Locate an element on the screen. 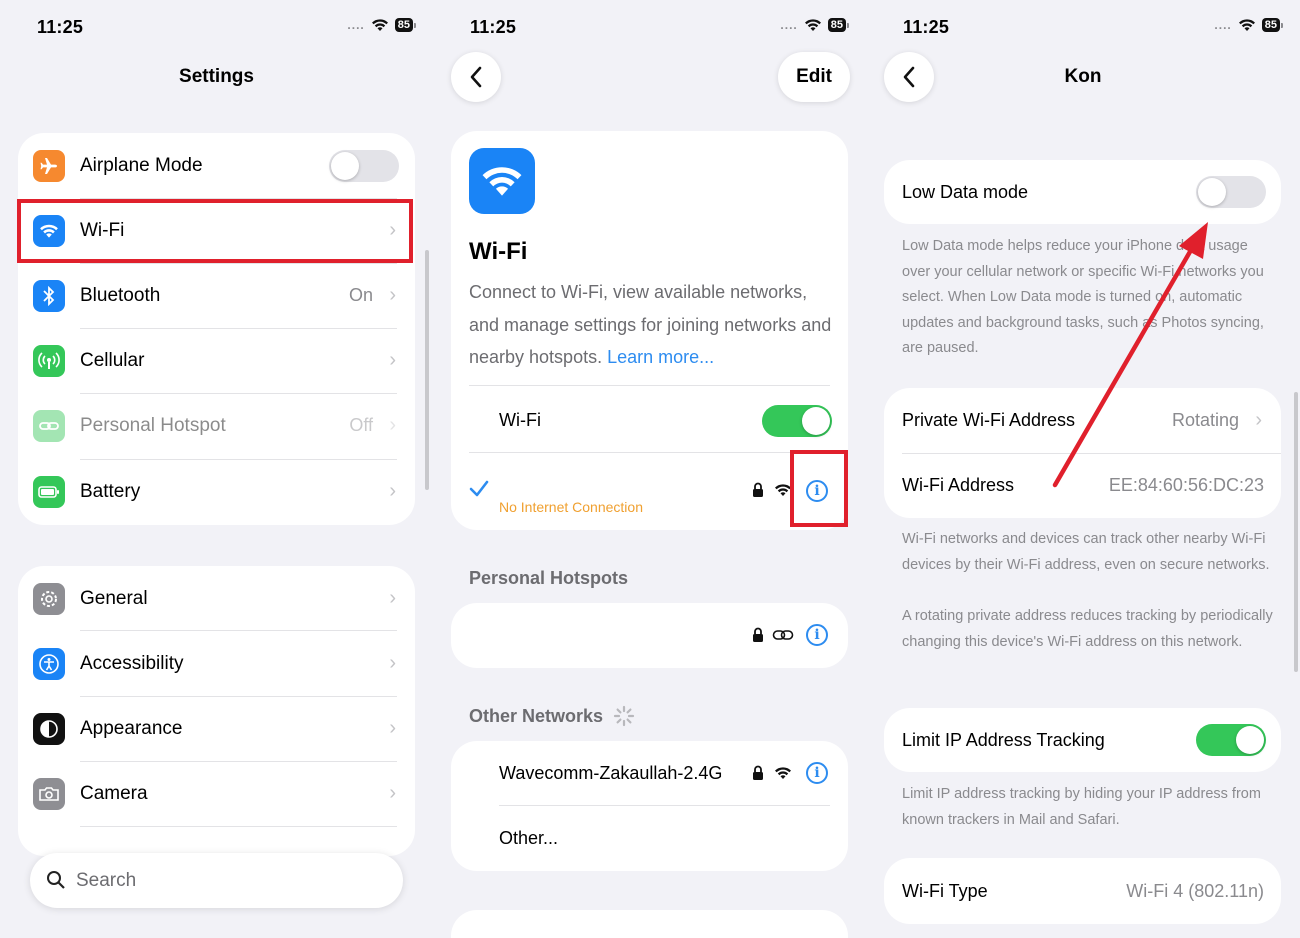  settings-row-label: Airplane Mode is located at coordinates (141, 165).